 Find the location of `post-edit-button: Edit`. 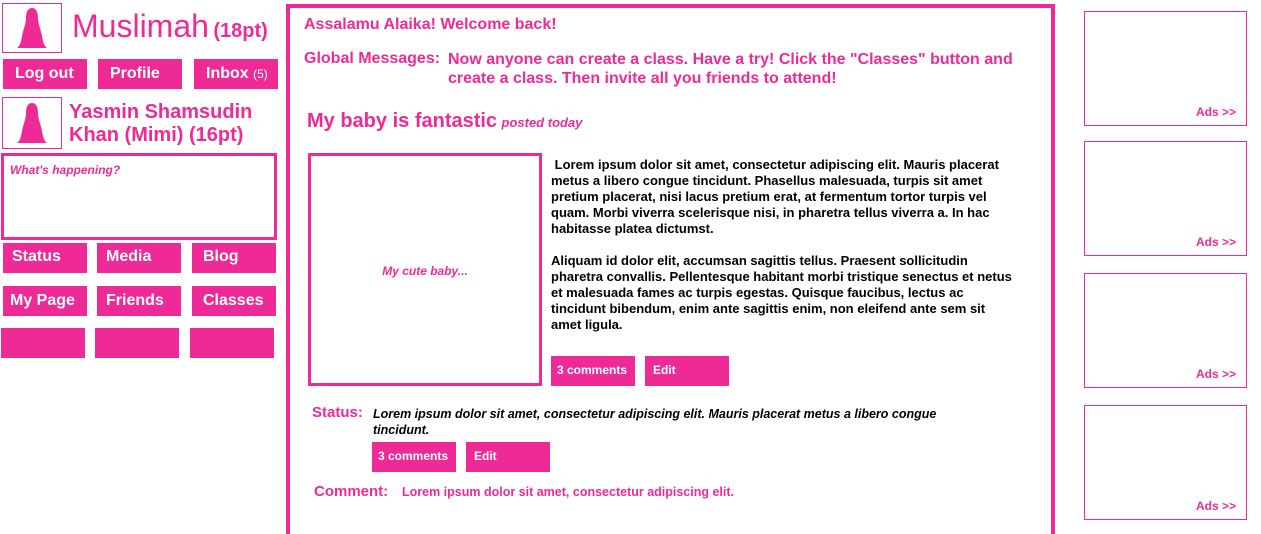

post-edit-button: Edit is located at coordinates (687, 371).